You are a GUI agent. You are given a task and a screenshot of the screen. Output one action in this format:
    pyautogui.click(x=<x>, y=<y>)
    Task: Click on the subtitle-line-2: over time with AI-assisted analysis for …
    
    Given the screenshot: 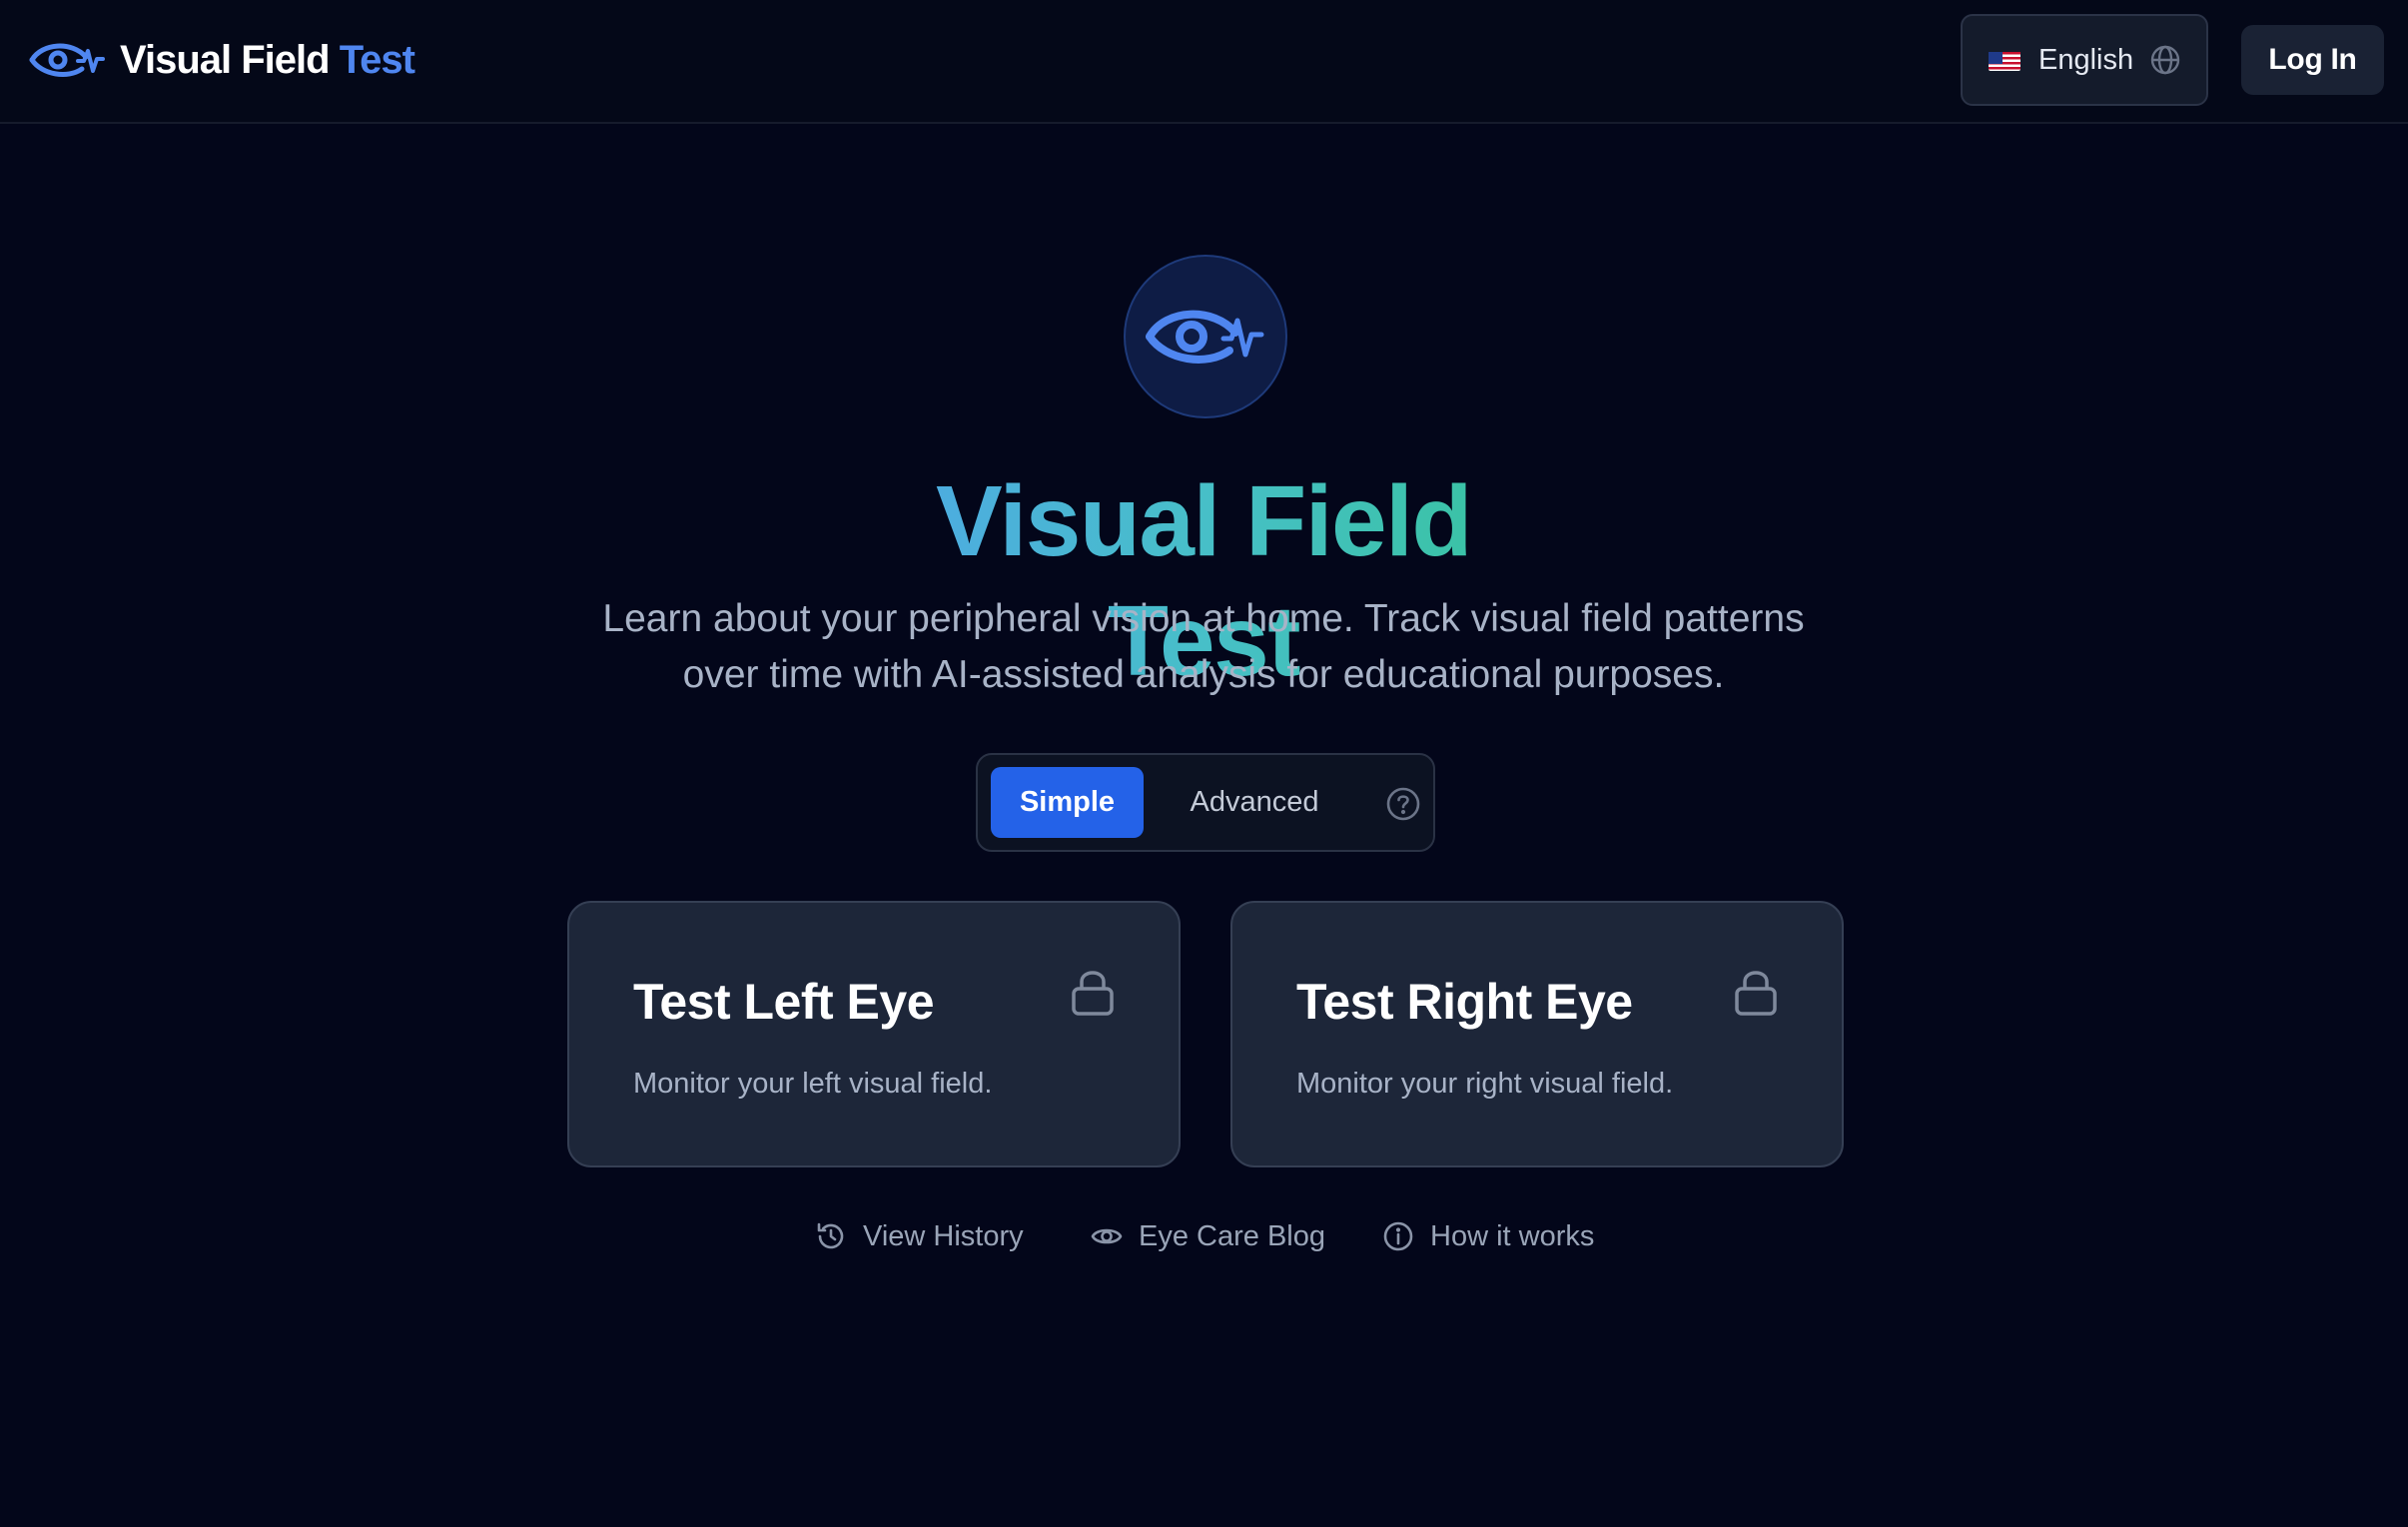 What is the action you would take?
    pyautogui.click(x=1203, y=674)
    